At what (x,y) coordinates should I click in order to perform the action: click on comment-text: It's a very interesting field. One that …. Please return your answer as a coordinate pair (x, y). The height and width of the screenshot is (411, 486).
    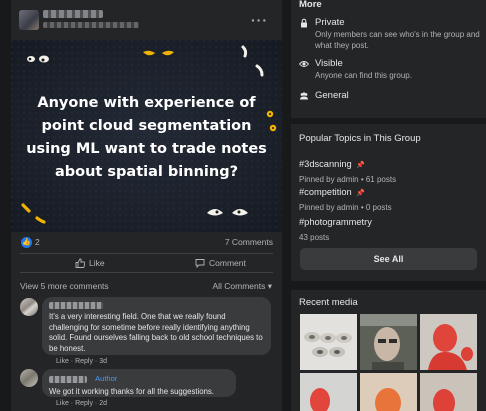
    Looking at the image, I should click on (156, 332).